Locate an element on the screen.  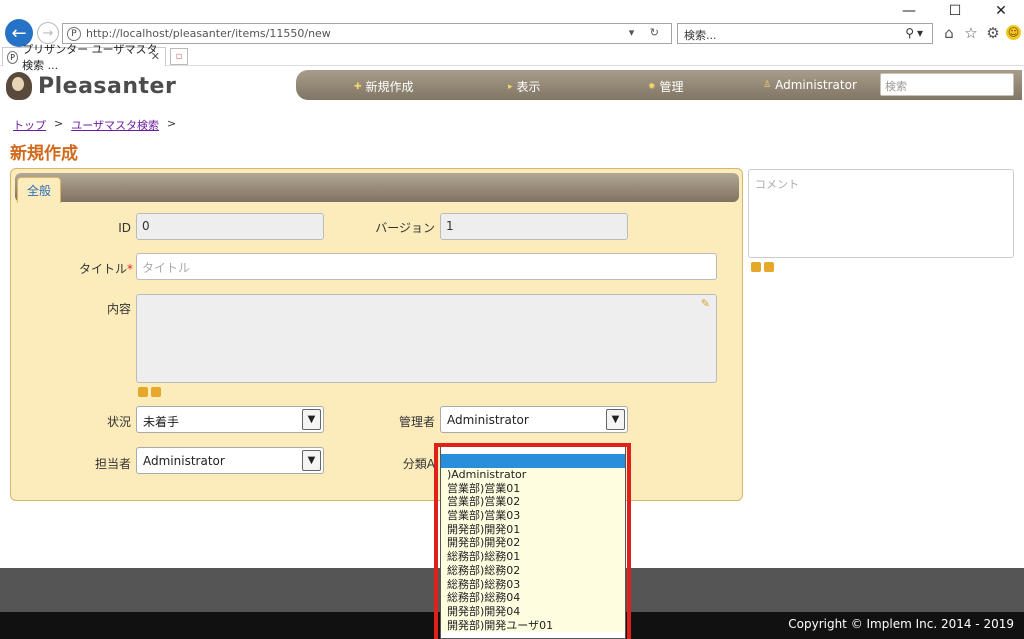
id-field: 0 is located at coordinates (230, 226).